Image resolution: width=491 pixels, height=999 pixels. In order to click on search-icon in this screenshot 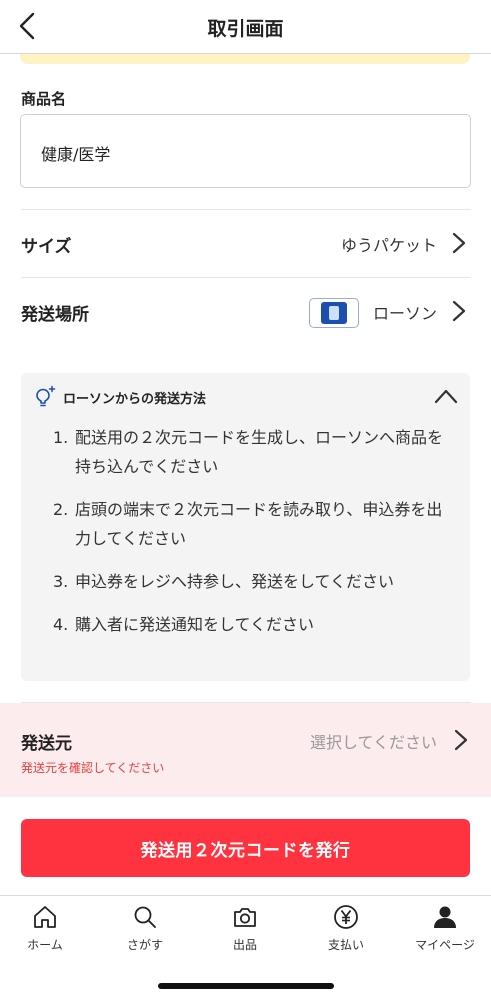, I will do `click(145, 917)`.